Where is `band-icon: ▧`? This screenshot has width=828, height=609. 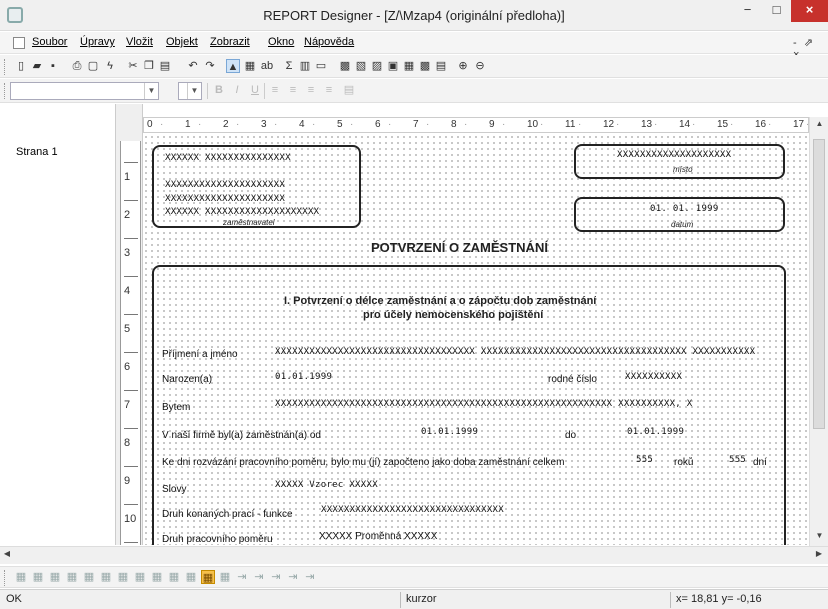 band-icon: ▧ is located at coordinates (361, 66).